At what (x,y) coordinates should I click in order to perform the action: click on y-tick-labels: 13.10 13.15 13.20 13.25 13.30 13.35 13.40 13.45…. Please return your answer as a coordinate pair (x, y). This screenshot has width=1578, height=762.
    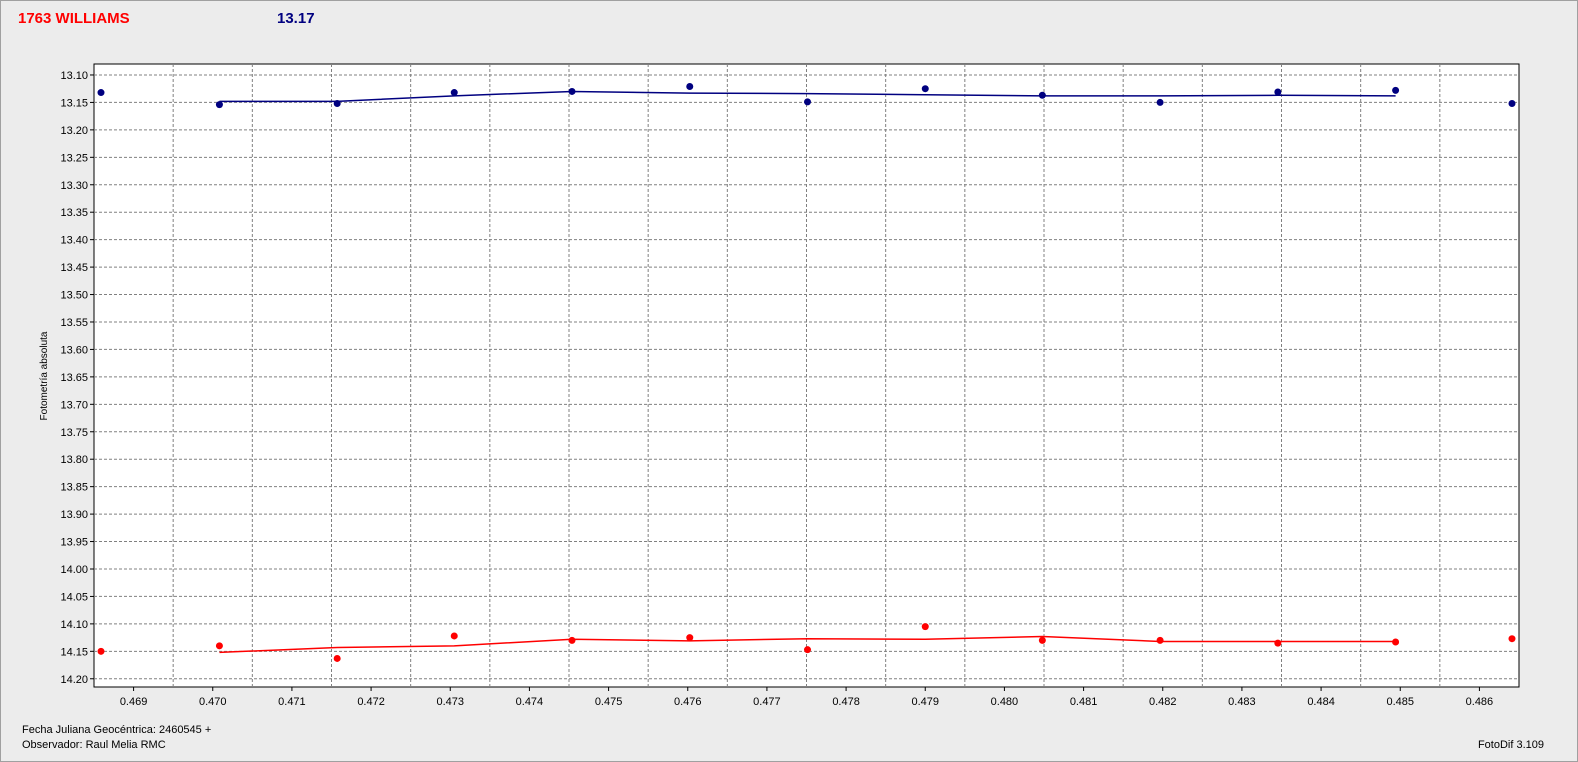
    Looking at the image, I should click on (74, 378).